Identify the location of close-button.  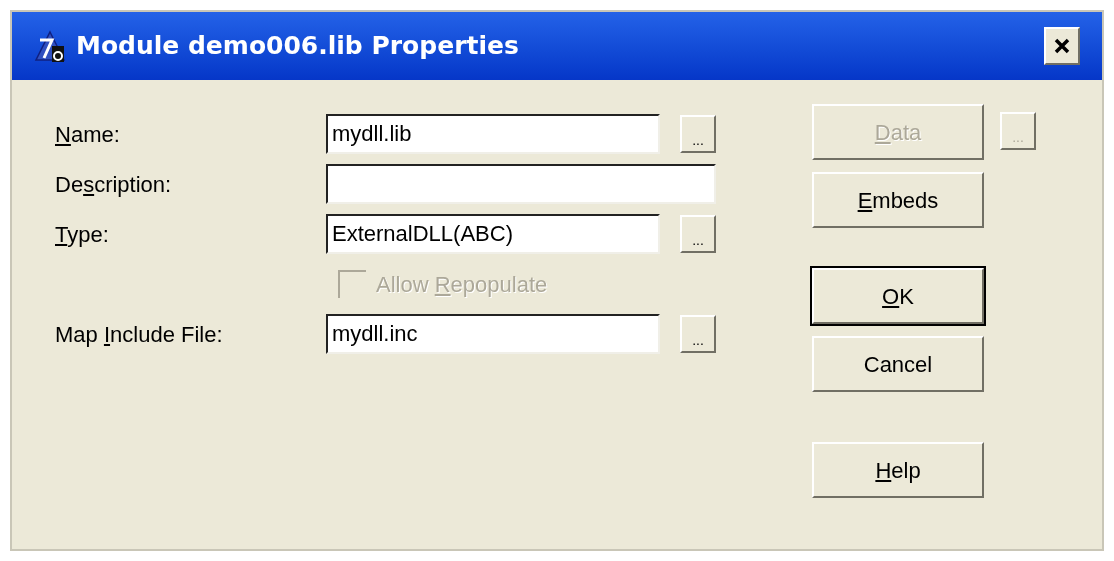
(1062, 46).